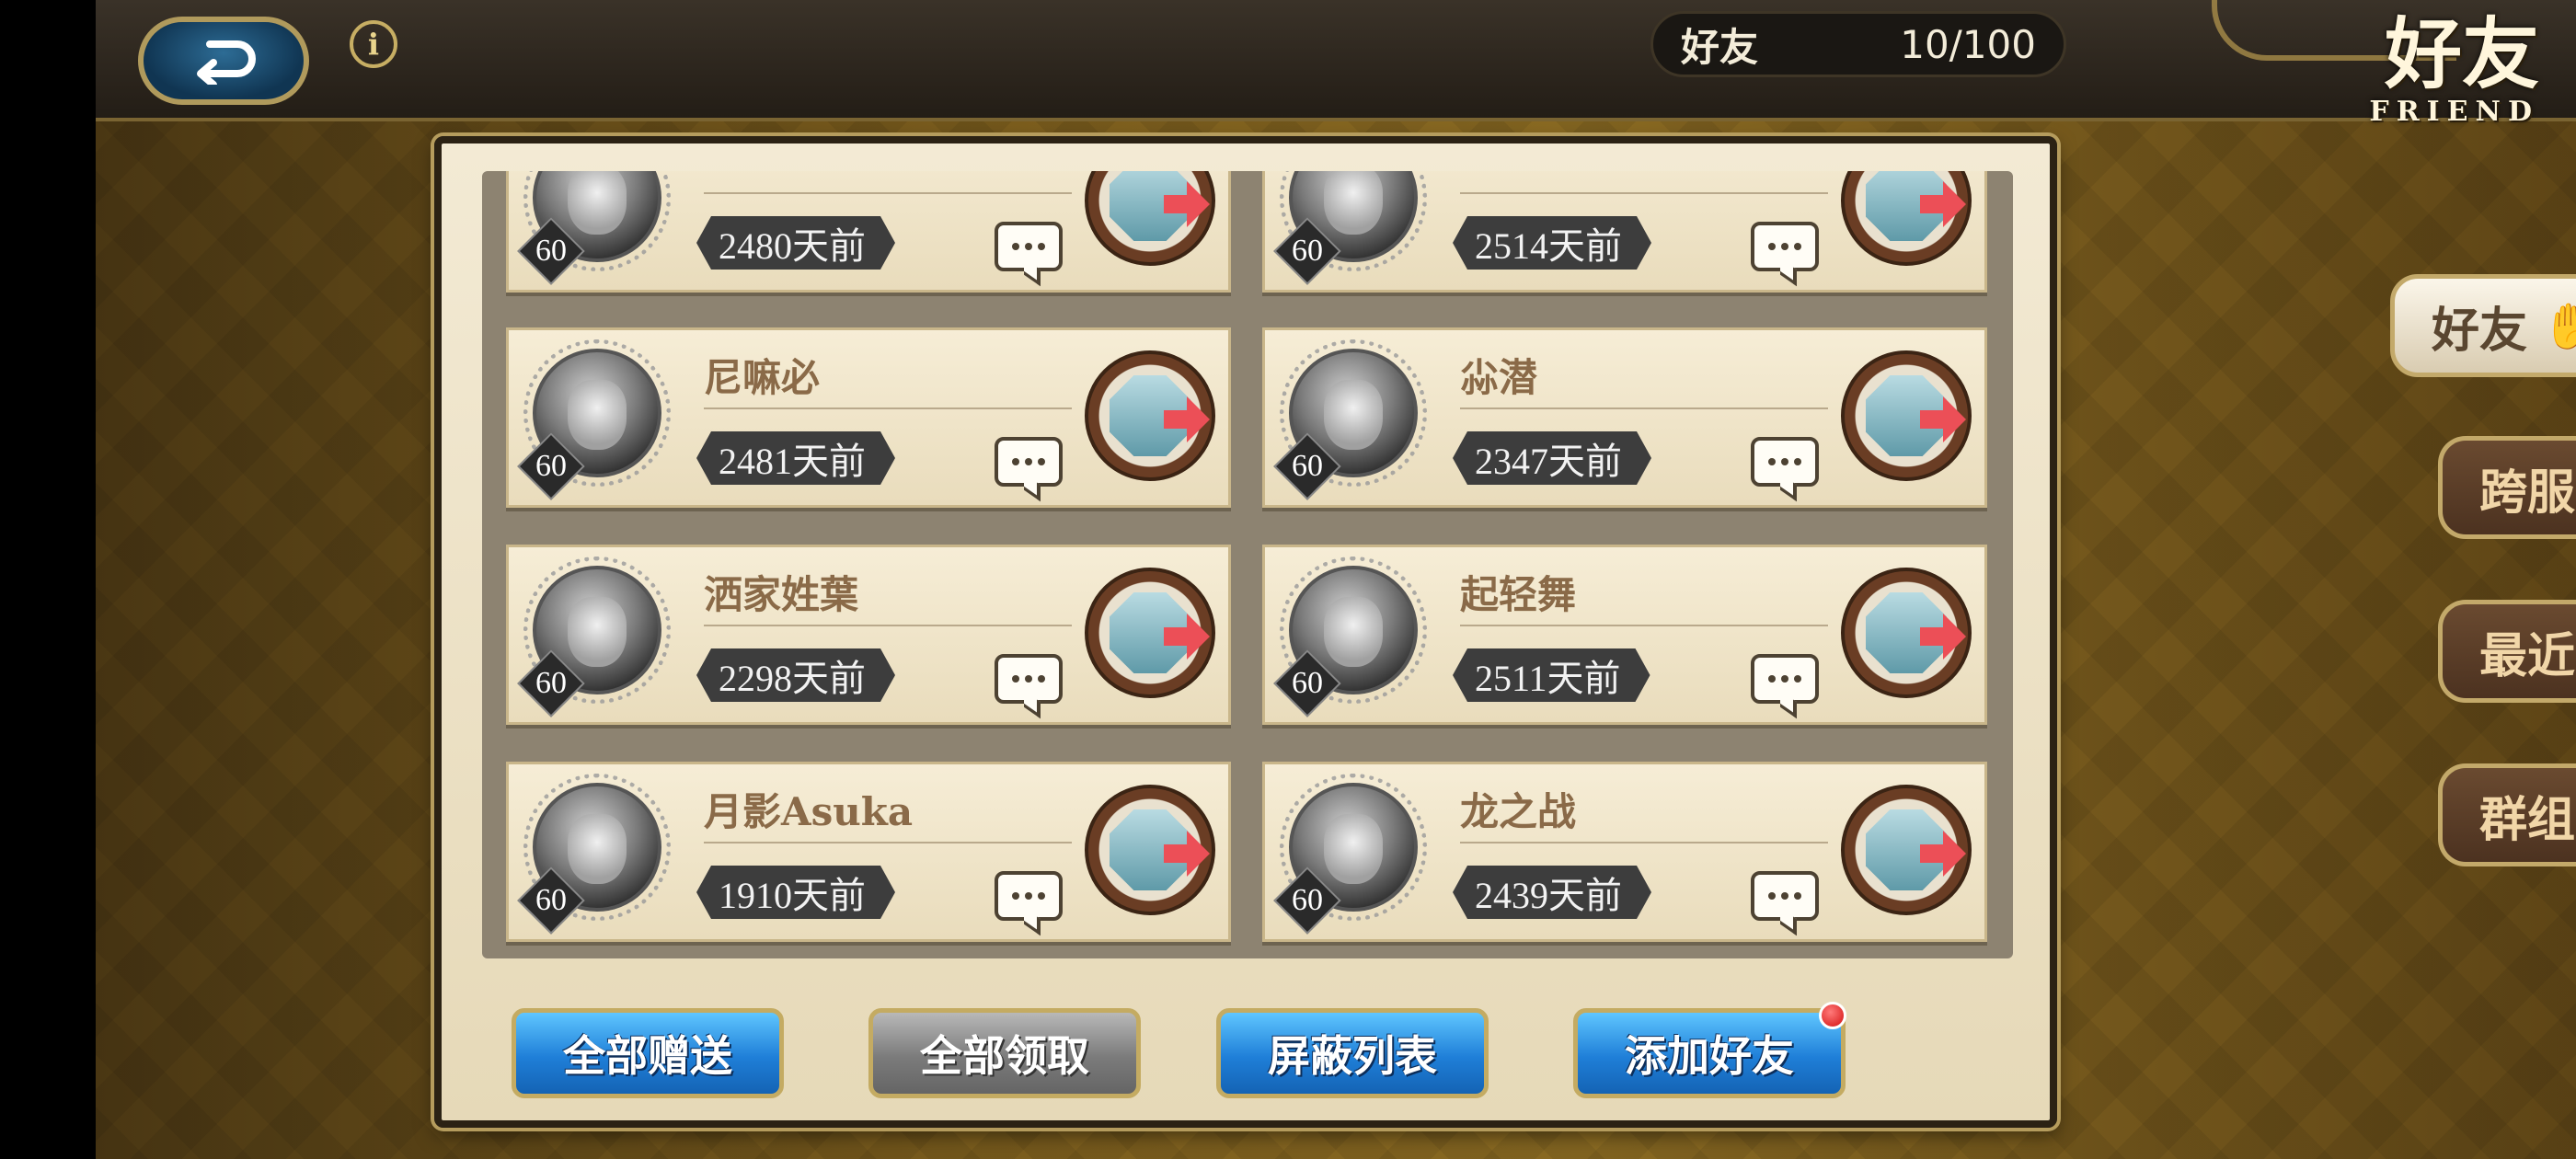  What do you see at coordinates (373, 44) in the screenshot?
I see `info-icon: i` at bounding box center [373, 44].